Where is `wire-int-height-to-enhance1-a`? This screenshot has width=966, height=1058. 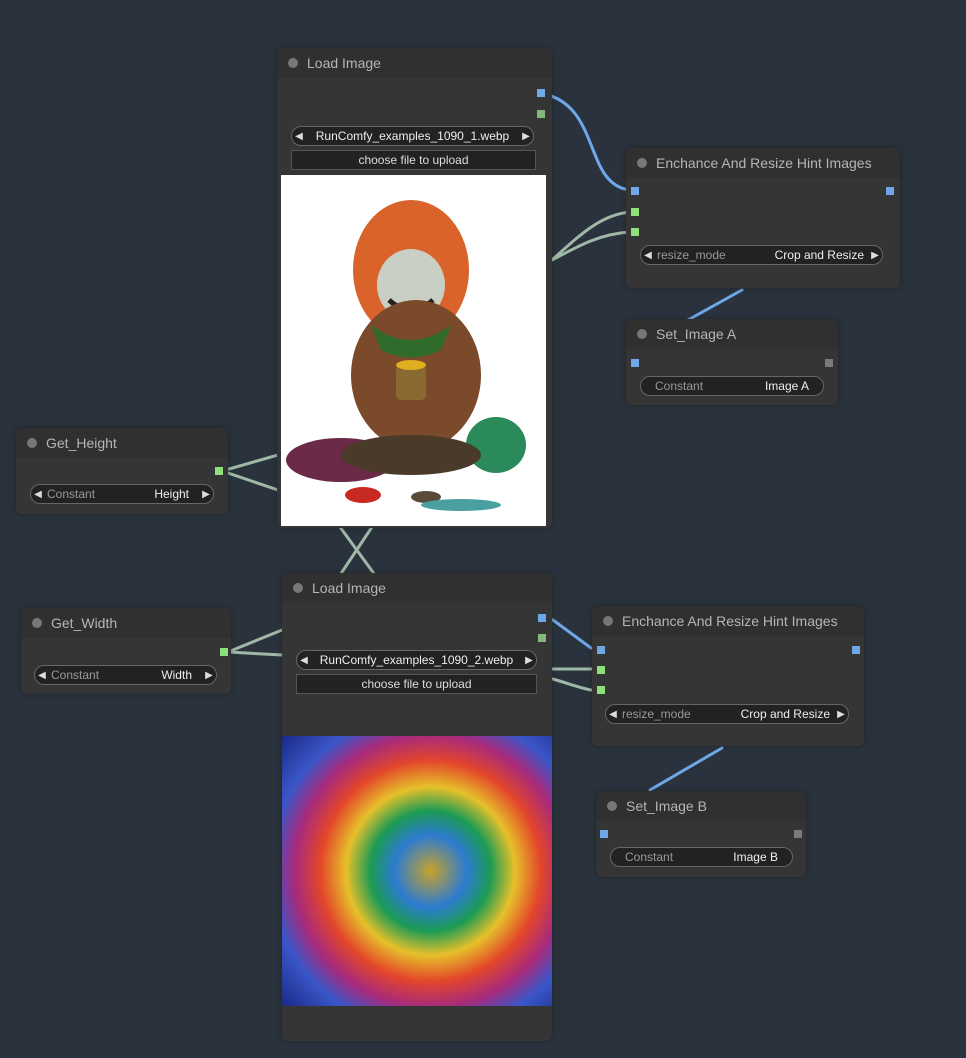
wire-int-height-to-enhance1-a is located at coordinates (591, 236).